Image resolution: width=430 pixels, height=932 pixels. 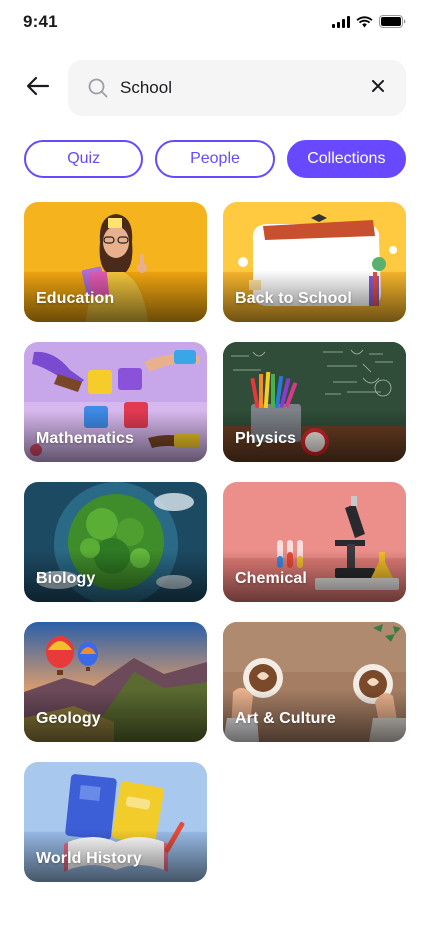 I want to click on collection-label: Education, so click(x=75, y=298).